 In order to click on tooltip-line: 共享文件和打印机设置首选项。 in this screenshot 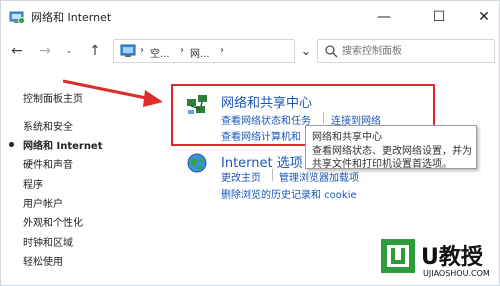, I will do `click(382, 164)`.